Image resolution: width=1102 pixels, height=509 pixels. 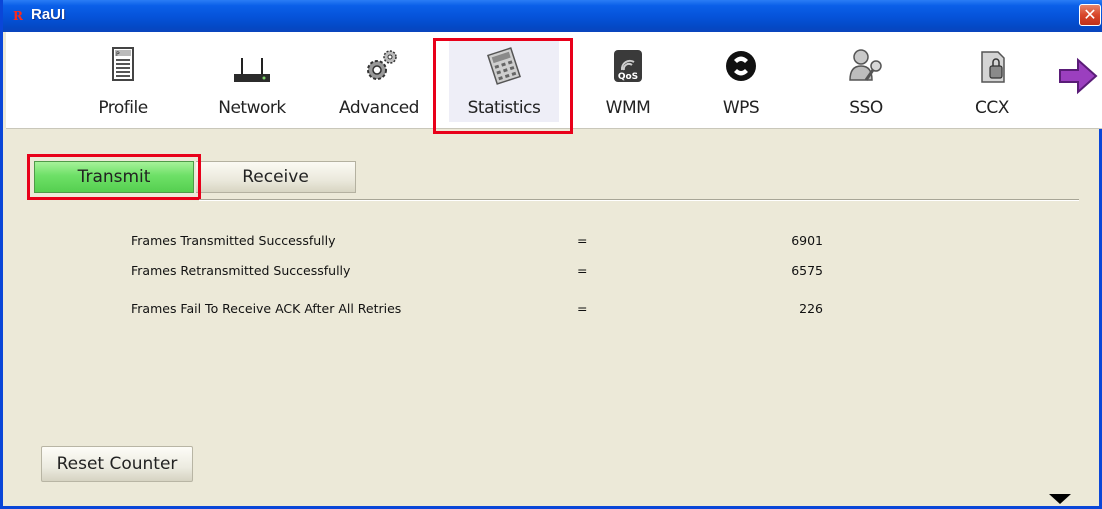 What do you see at coordinates (552, 273) in the screenshot?
I see `stat-row: Frames Retransmitted Successfully = 6575` at bounding box center [552, 273].